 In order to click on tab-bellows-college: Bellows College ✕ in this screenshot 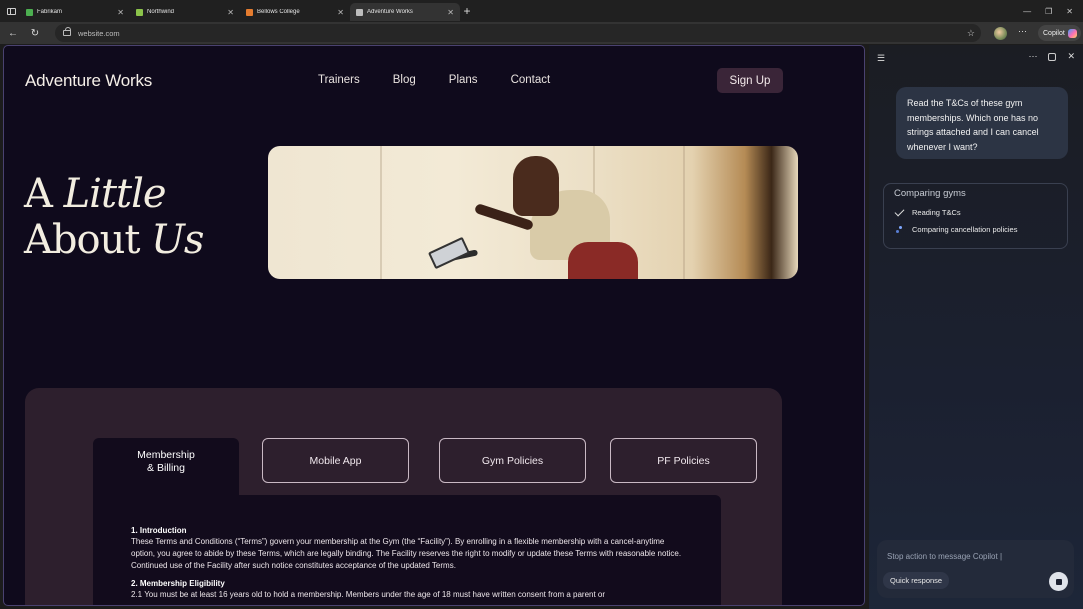, I will do `click(295, 12)`.